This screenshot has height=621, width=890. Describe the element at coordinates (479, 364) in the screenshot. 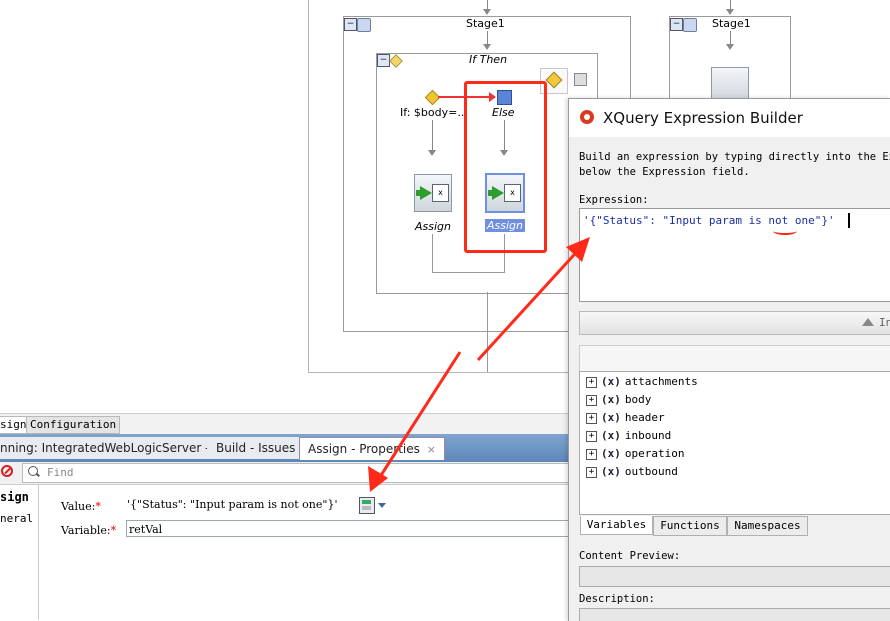

I see `annotation-arrows` at that location.